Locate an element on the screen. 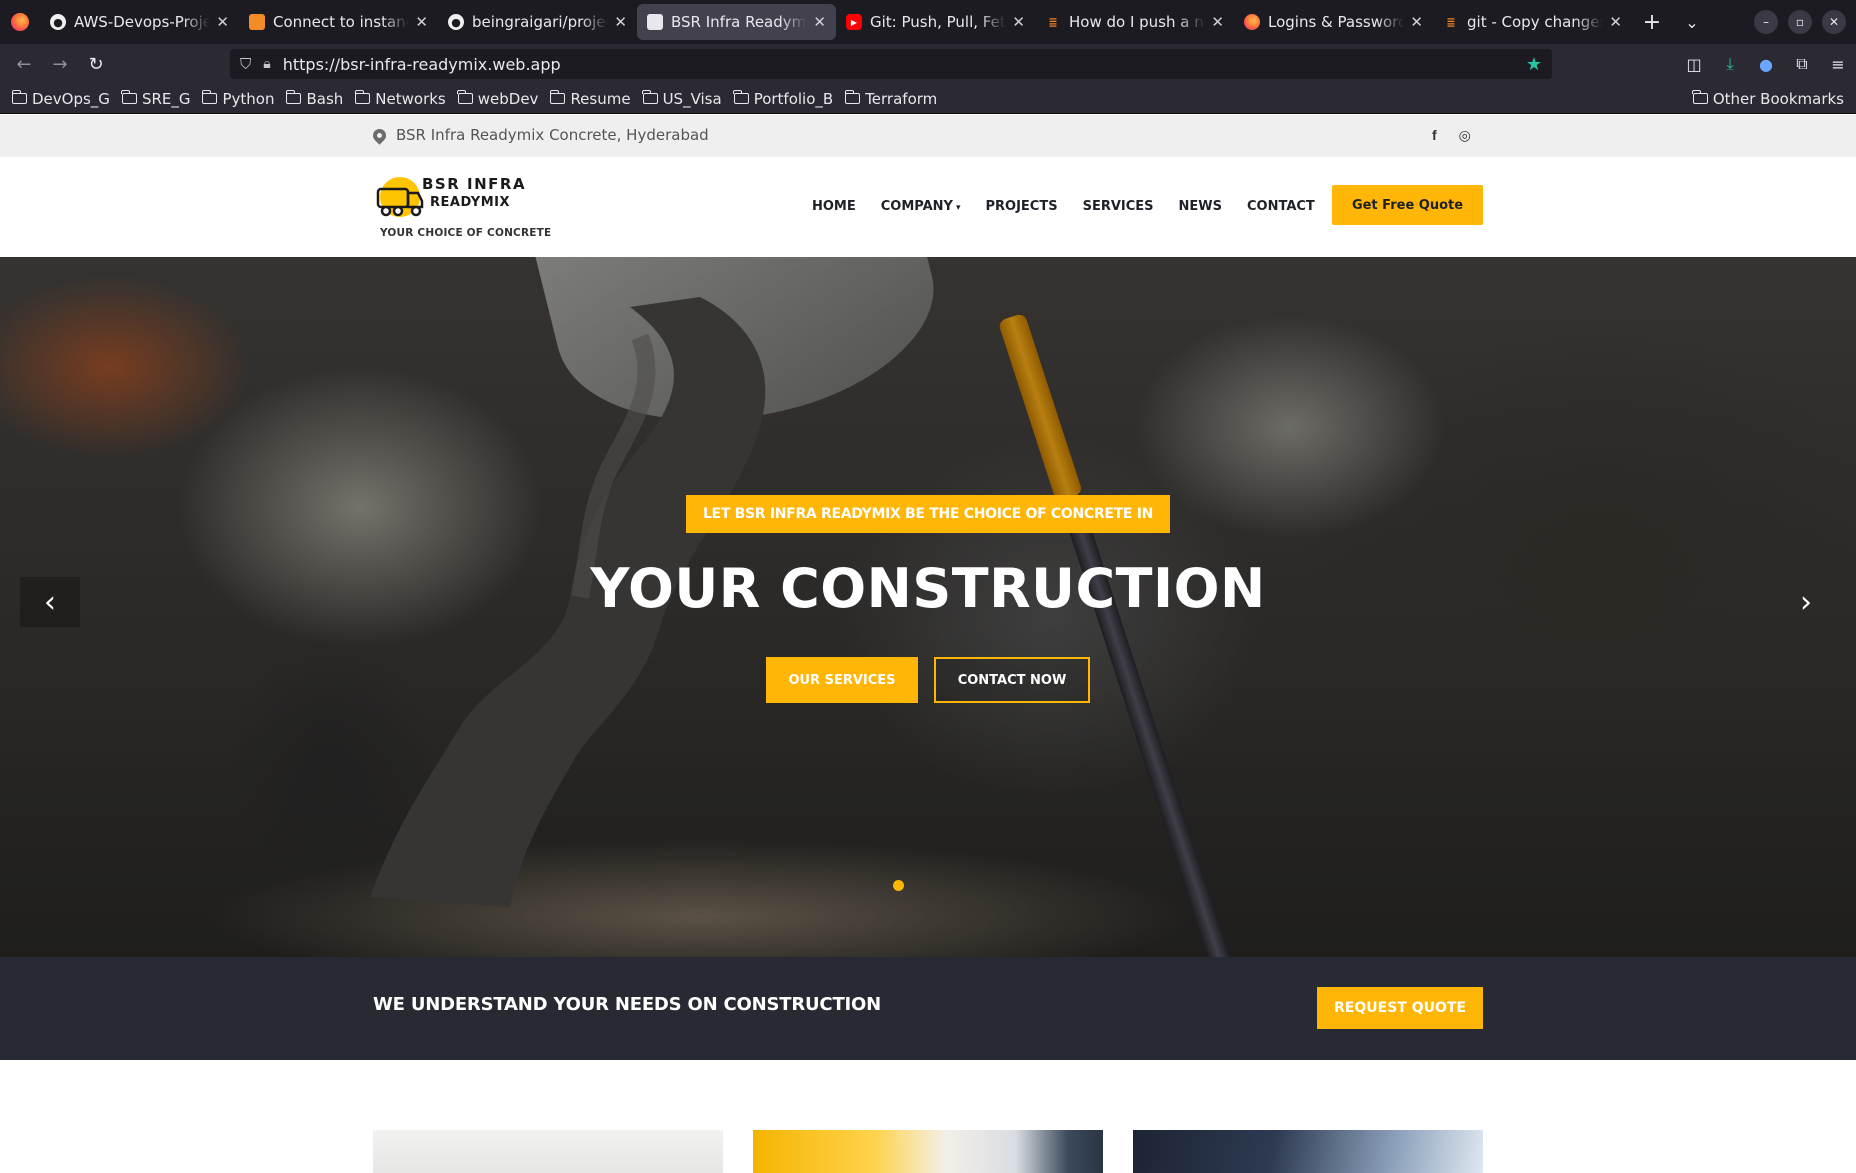 Image resolution: width=1856 pixels, height=1173 pixels. menu-projects: PROJECTS is located at coordinates (1022, 206).